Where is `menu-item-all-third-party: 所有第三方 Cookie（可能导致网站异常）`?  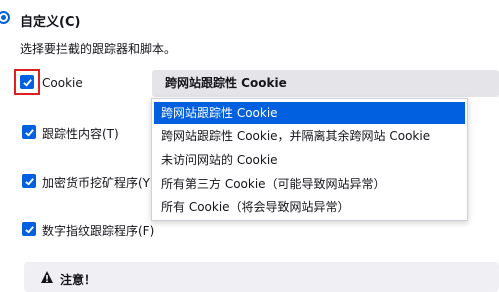 menu-item-all-third-party: 所有第三方 Cookie（可能导致网站异常） is located at coordinates (309, 184).